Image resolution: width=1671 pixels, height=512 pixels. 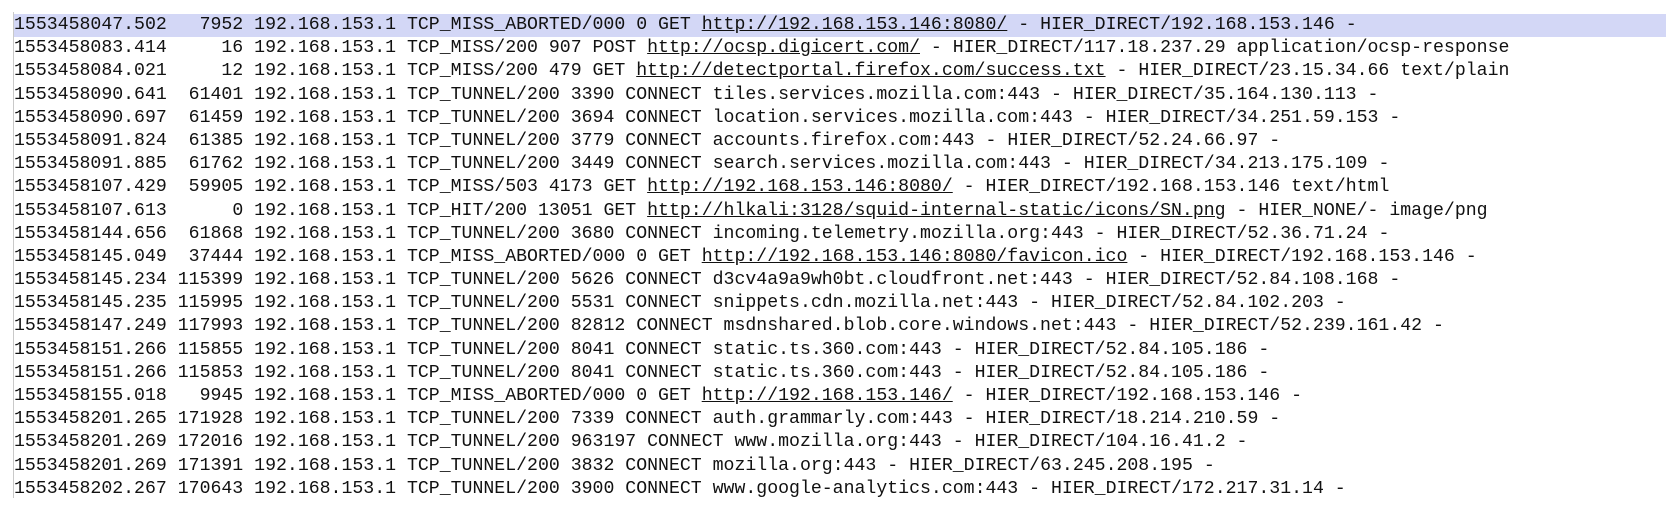 I want to click on log-host: accounts.firefox.com:443, so click(x=843, y=140).